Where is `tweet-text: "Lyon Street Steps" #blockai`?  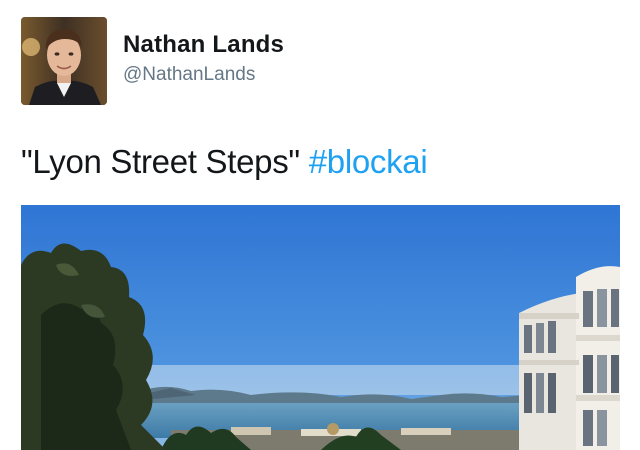
tweet-text: "Lyon Street Steps" #blockai is located at coordinates (224, 162).